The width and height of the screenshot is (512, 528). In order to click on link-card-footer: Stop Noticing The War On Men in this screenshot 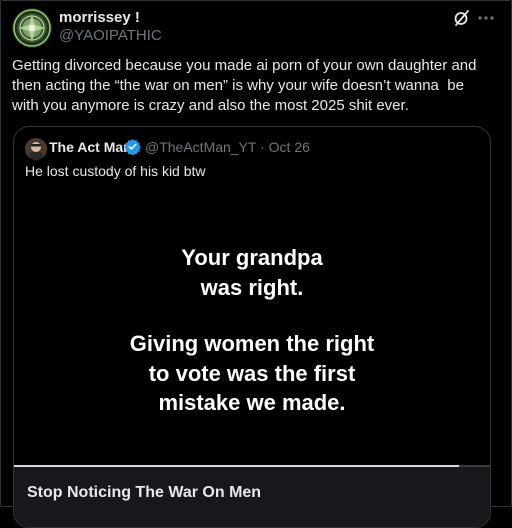, I will do `click(252, 497)`.